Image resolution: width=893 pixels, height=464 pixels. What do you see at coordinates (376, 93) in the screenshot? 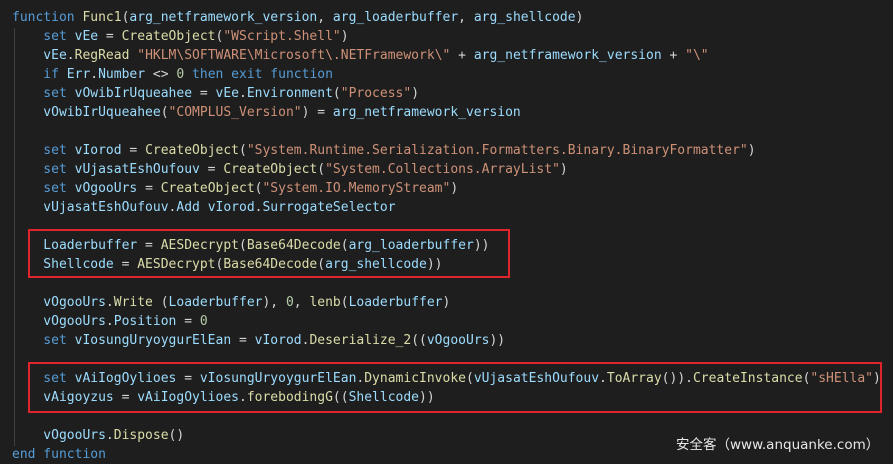
I see `code-token: "Process"` at bounding box center [376, 93].